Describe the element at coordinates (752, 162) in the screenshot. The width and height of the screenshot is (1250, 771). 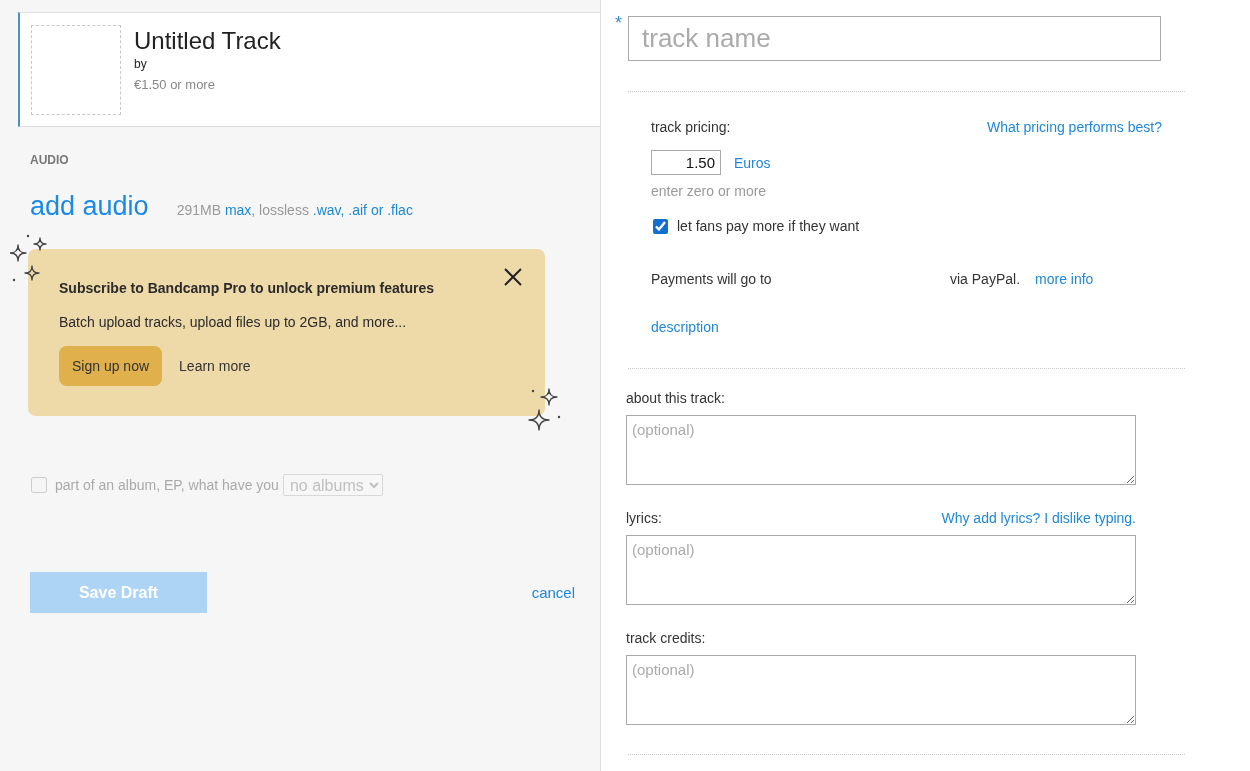
I see `currency-link: Euros` at that location.